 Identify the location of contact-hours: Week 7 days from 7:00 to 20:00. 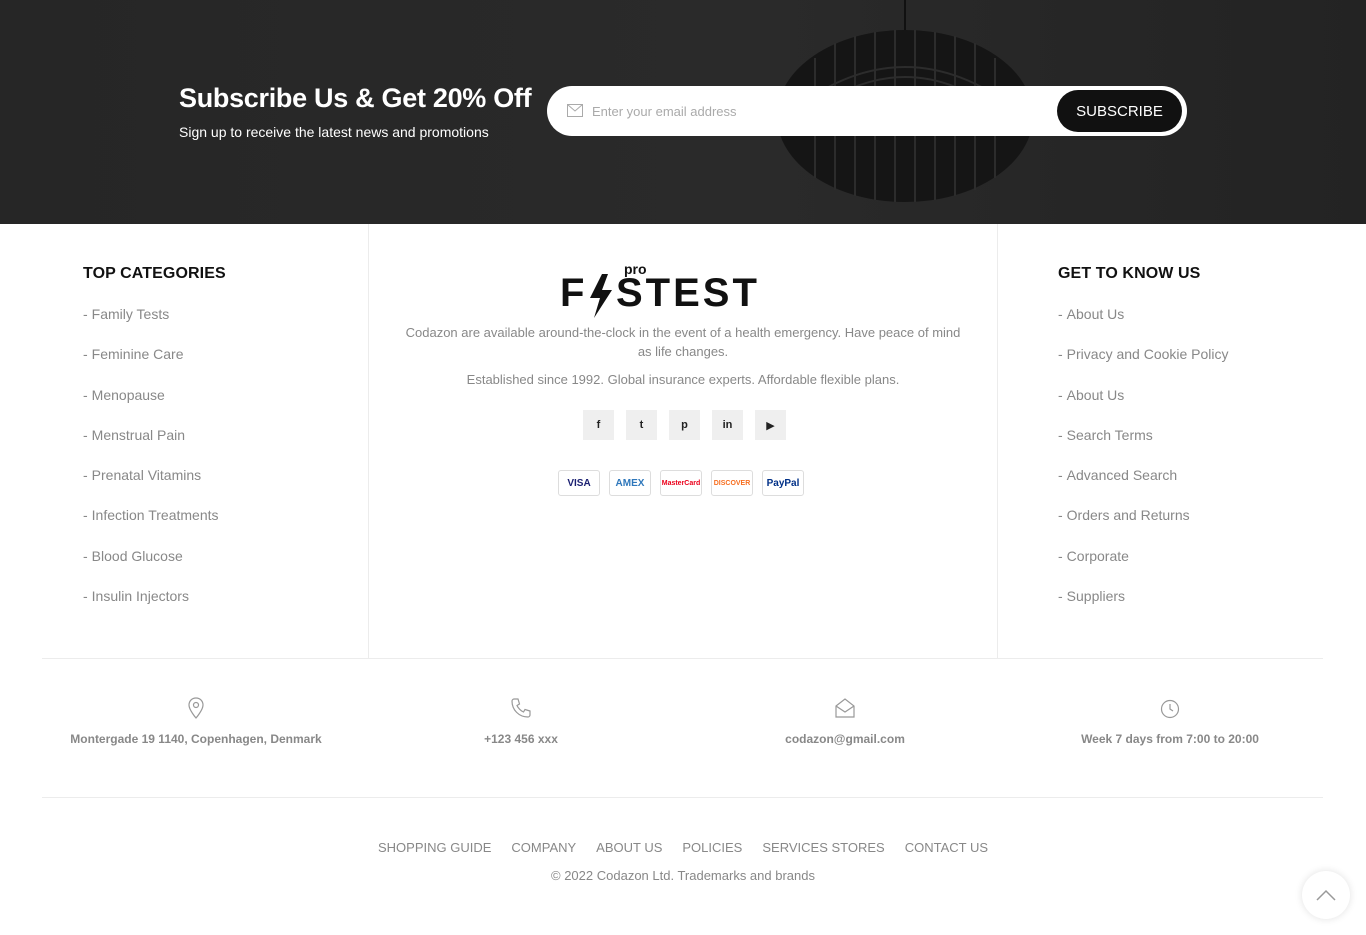
(1170, 721).